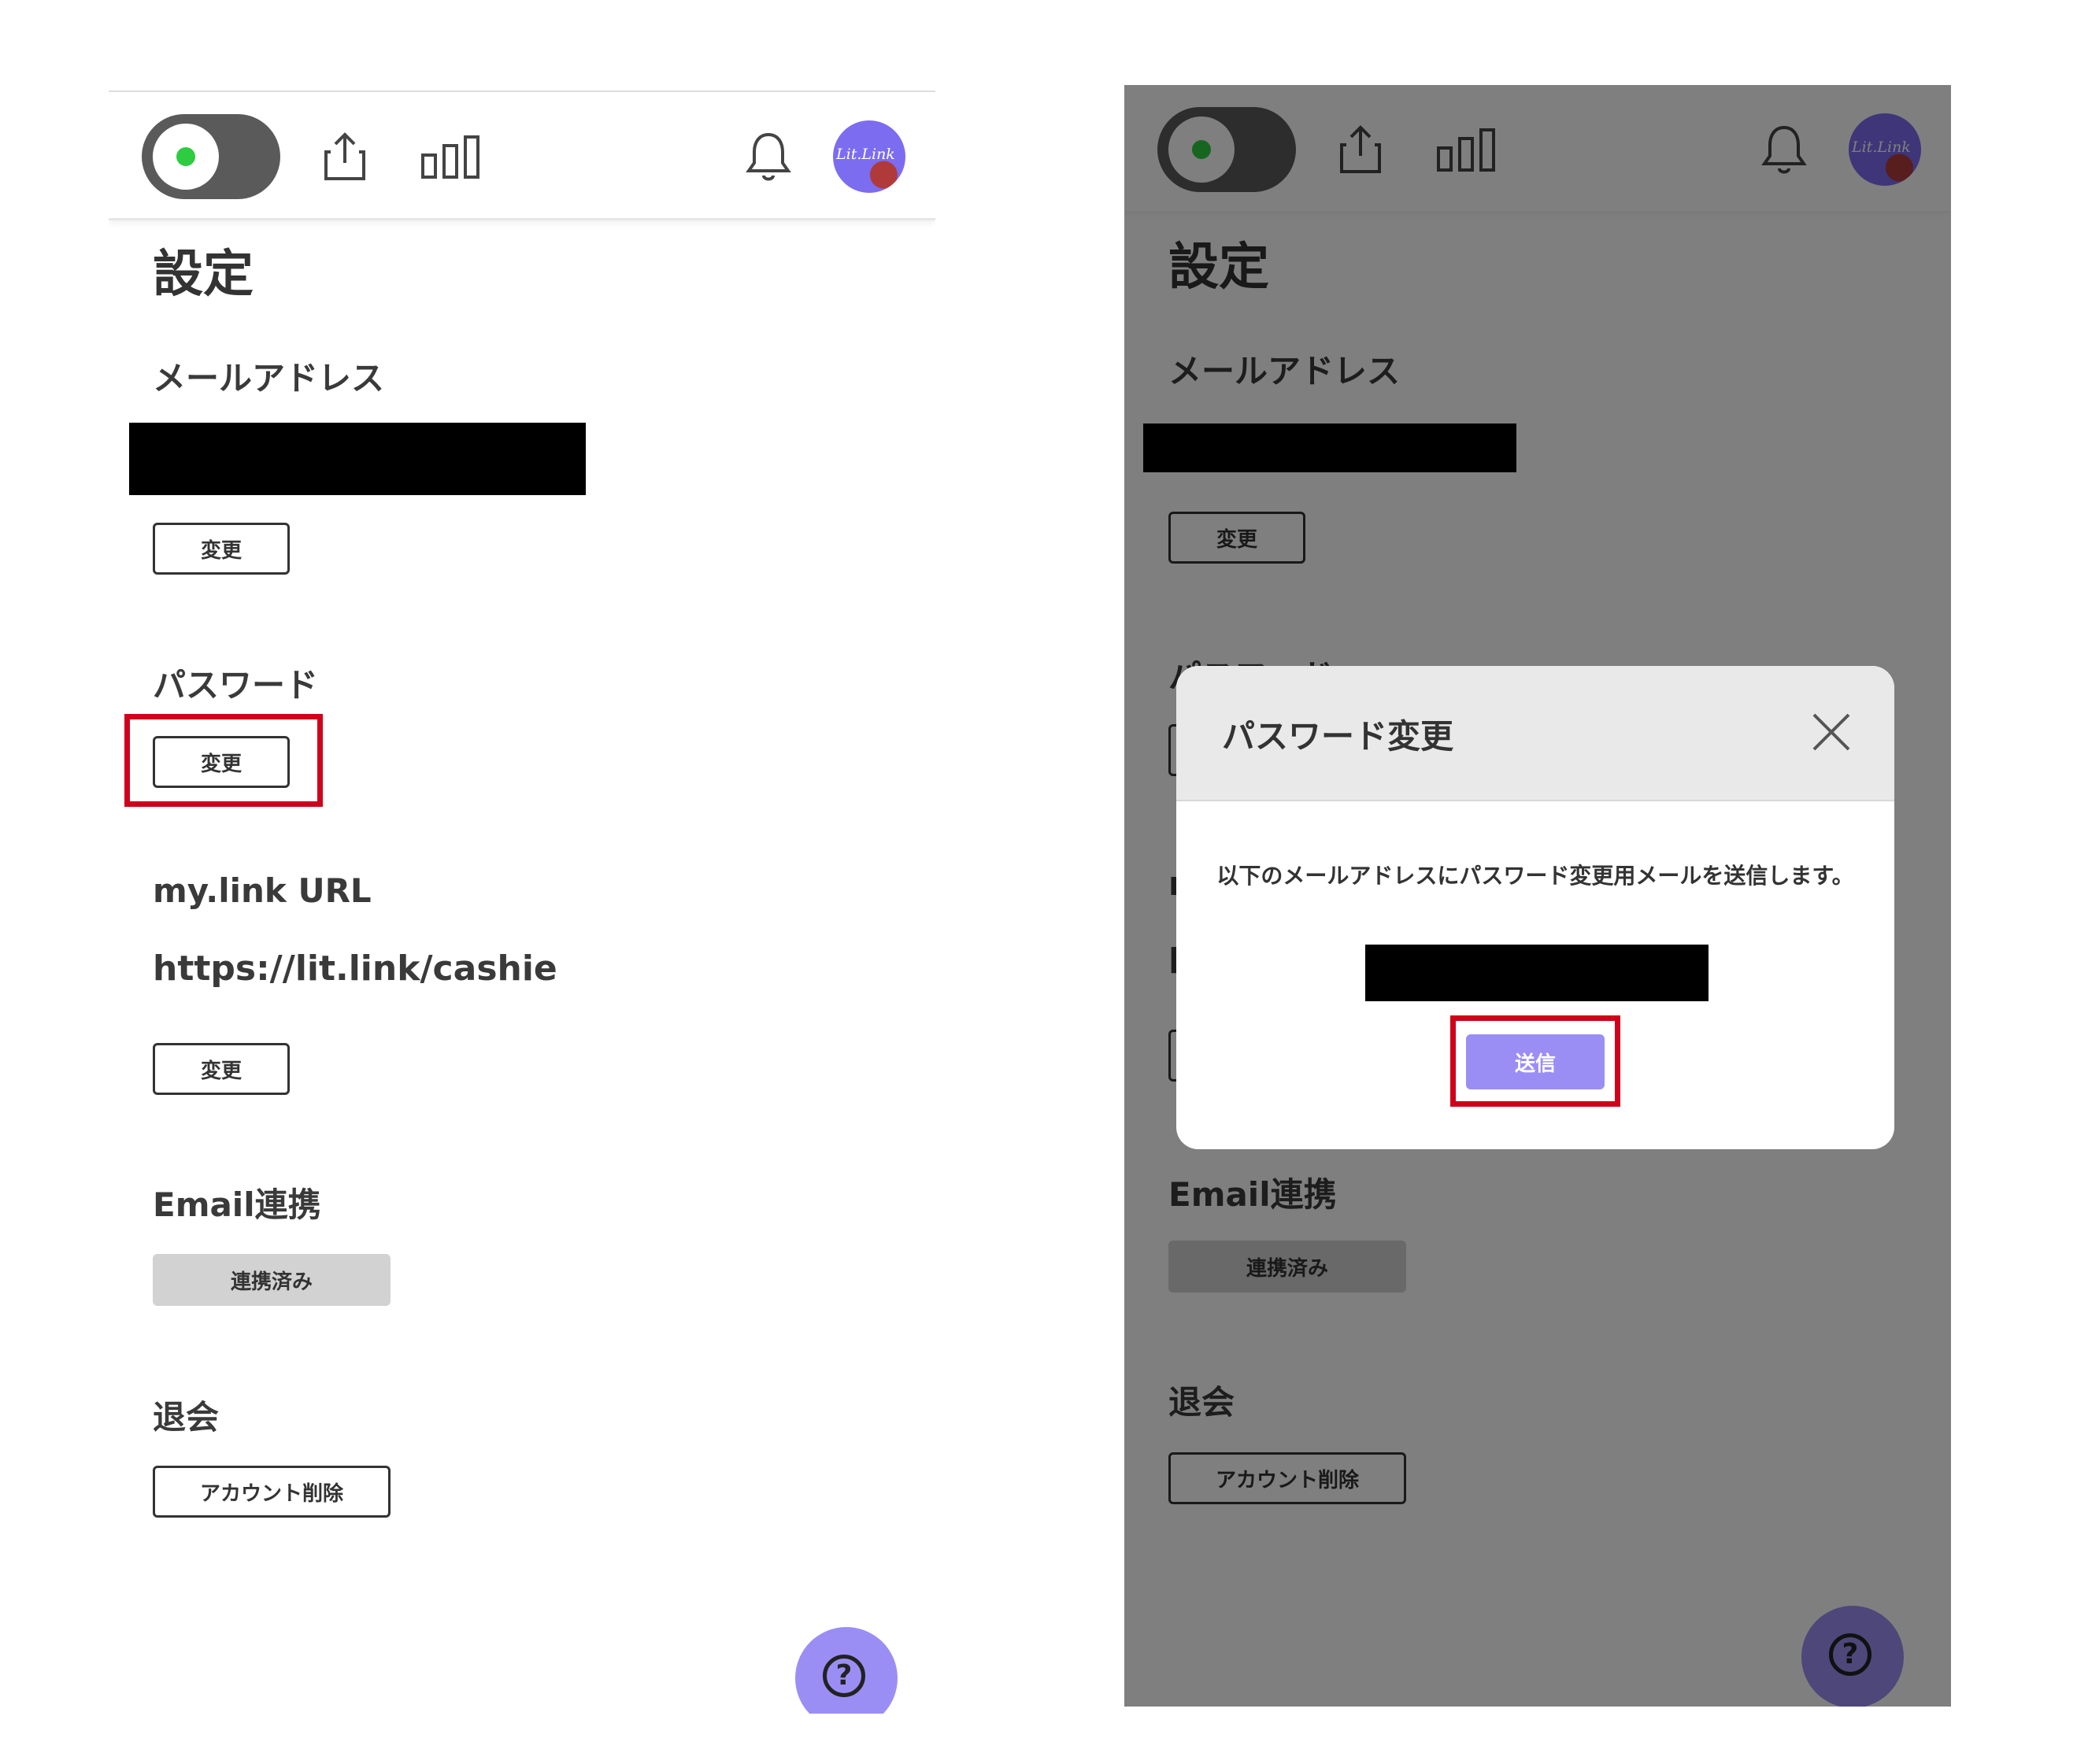 The width and height of the screenshot is (2088, 1764). Describe the element at coordinates (237, 1204) in the screenshot. I see `email-link-section-title: Email連携` at that location.